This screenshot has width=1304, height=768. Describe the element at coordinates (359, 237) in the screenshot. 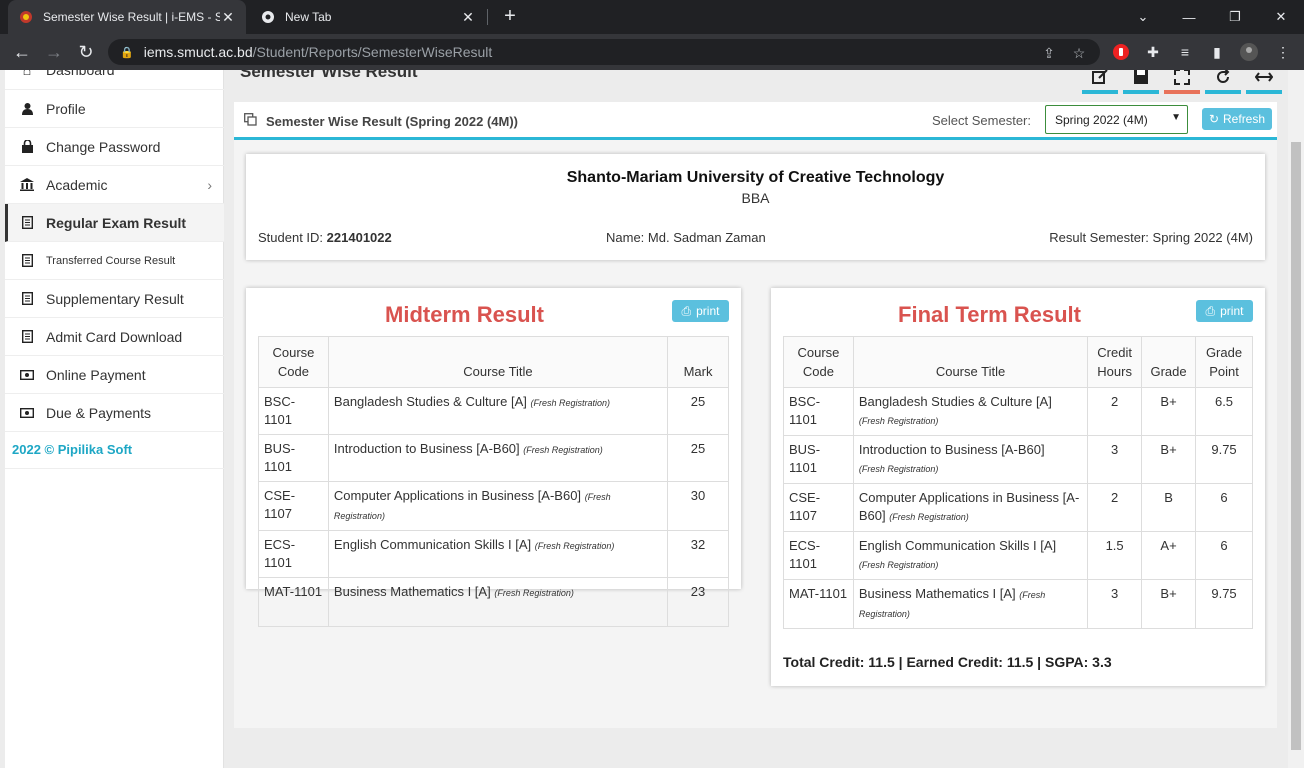

I see `student-id-value: 221401022` at that location.